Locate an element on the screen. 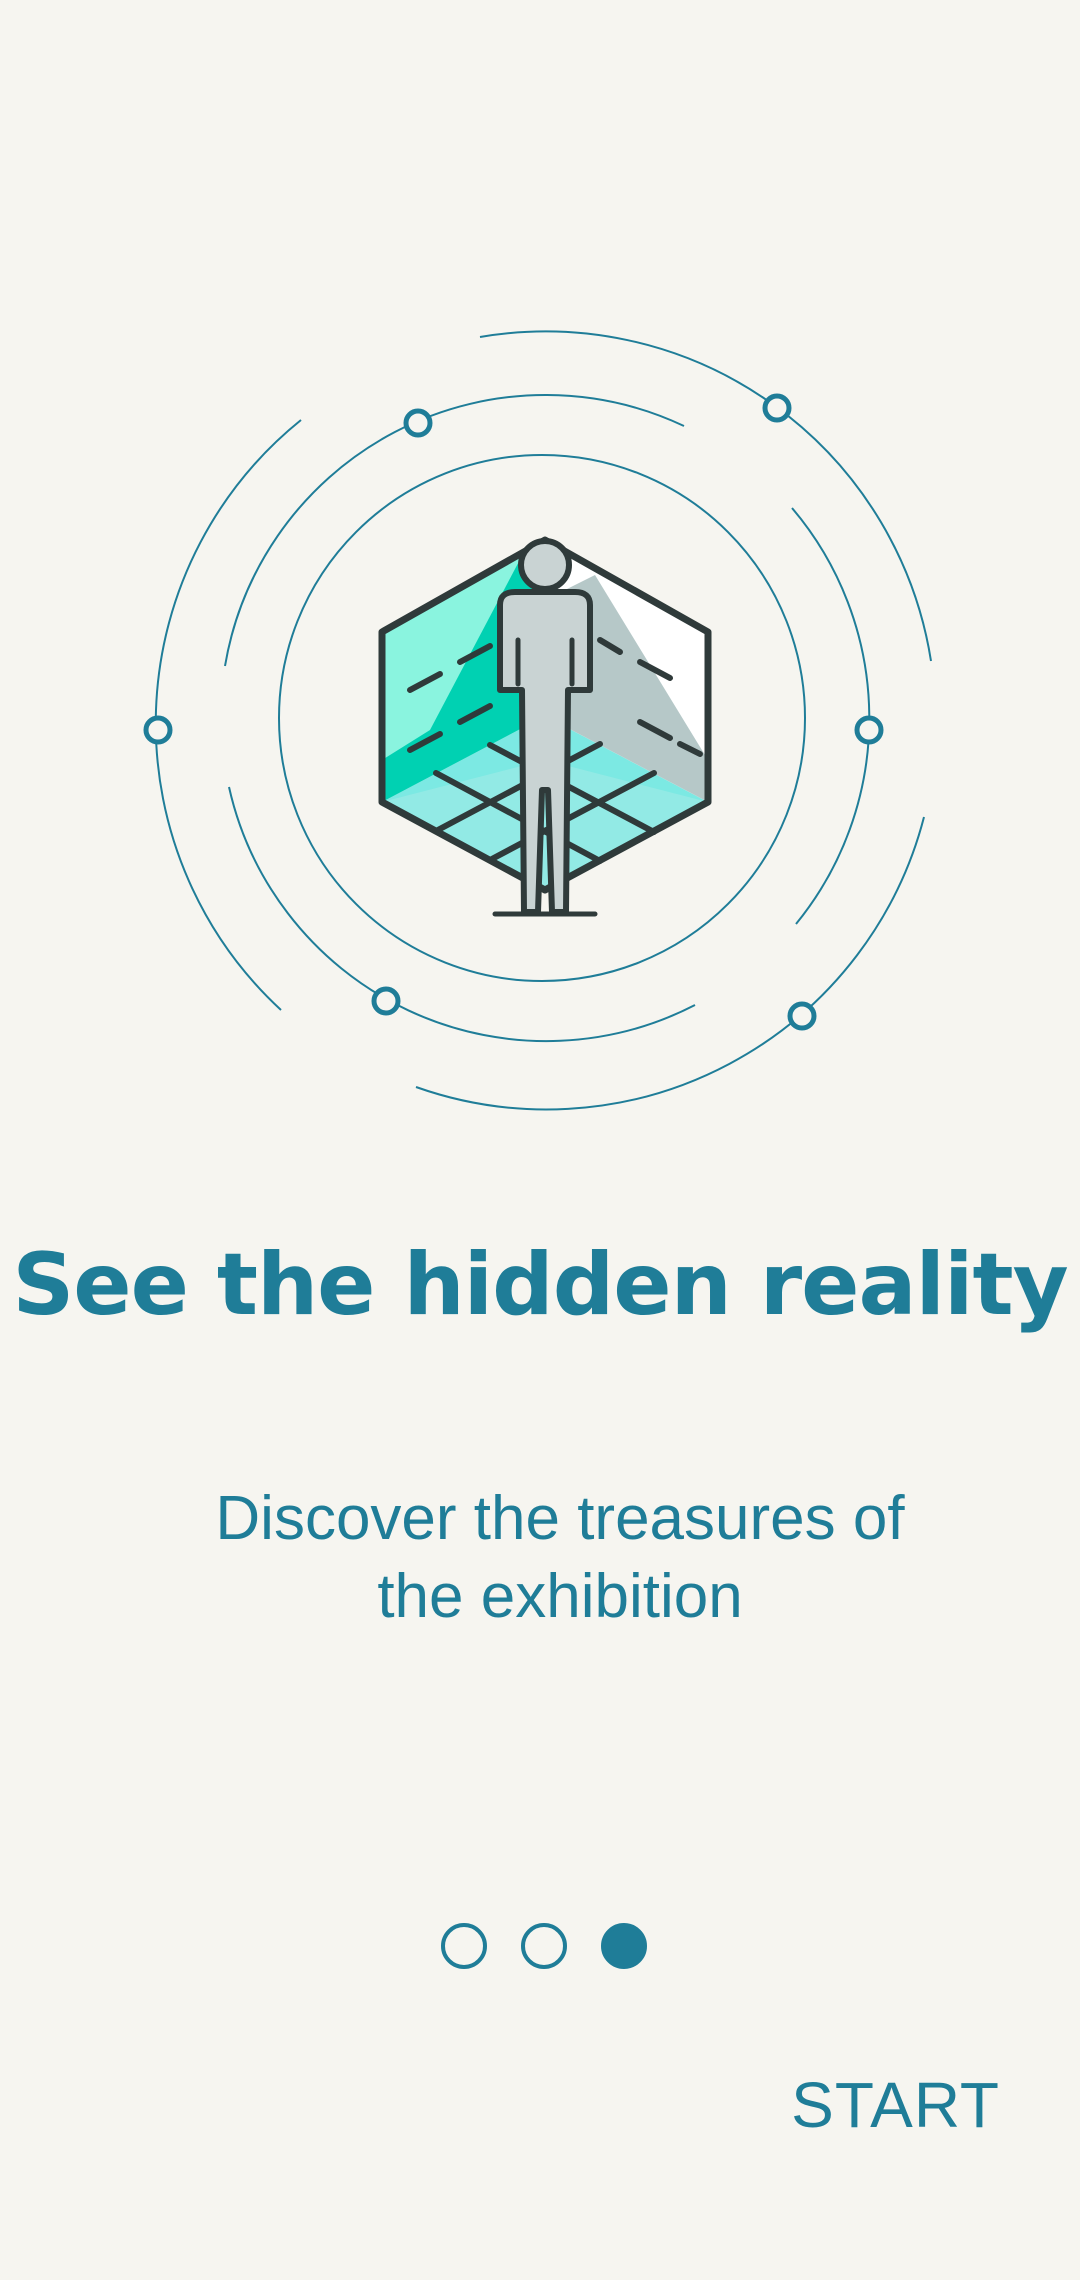 The width and height of the screenshot is (1080, 2280). page-indicator is located at coordinates (540, 1946).